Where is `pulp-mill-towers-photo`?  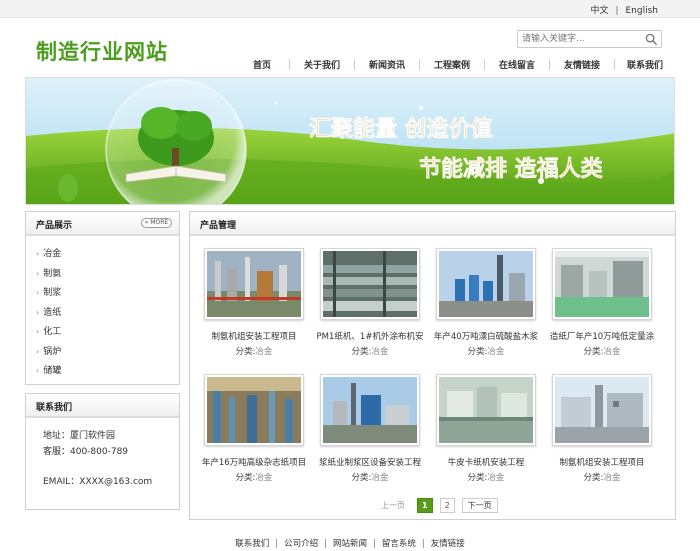
pulp-mill-towers-photo is located at coordinates (486, 284).